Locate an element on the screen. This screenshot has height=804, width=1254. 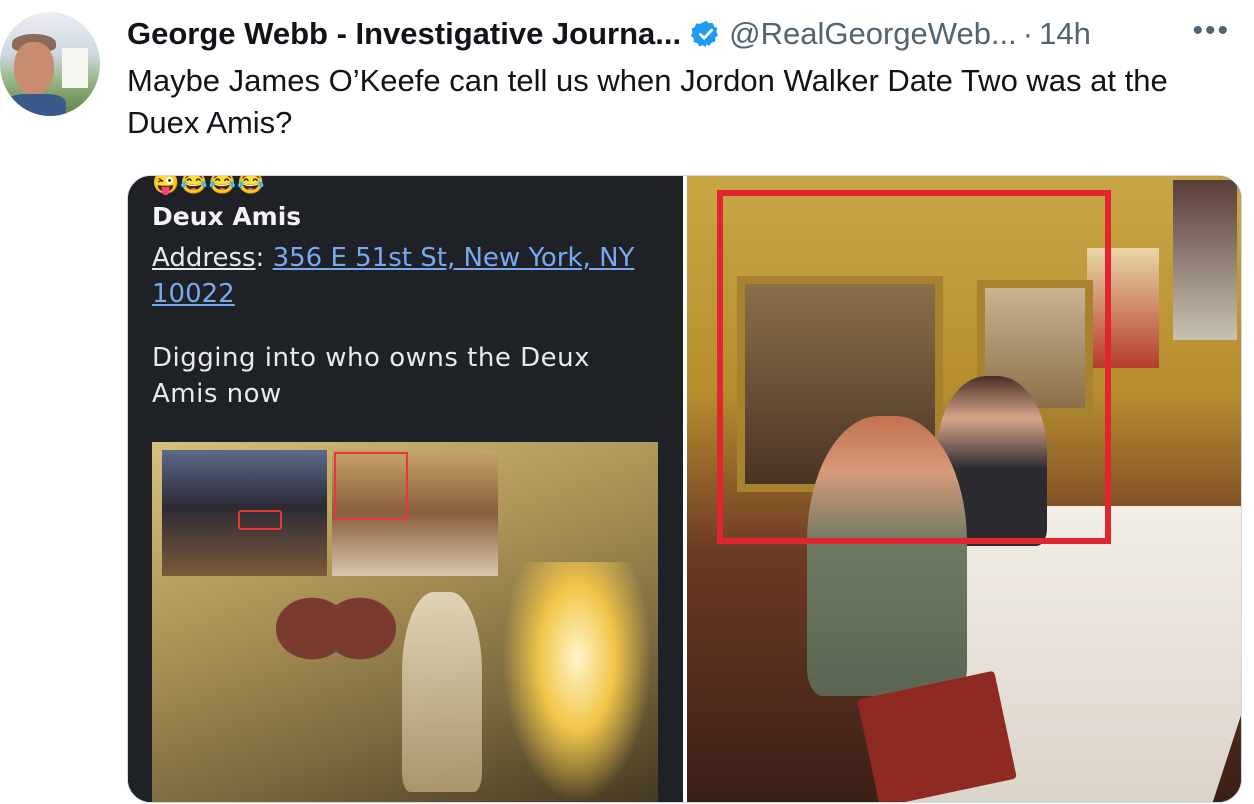
avatar-building is located at coordinates (75, 68).